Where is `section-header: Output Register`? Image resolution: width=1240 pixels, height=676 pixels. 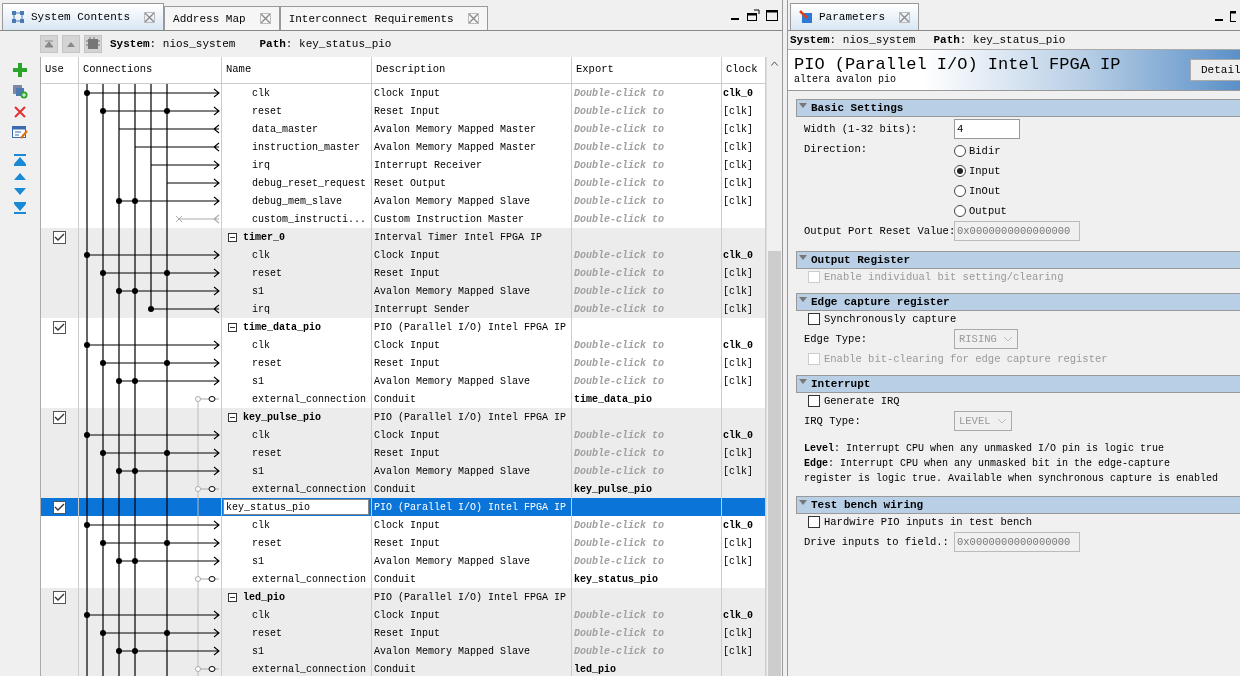
section-header: Output Register is located at coordinates (1018, 260).